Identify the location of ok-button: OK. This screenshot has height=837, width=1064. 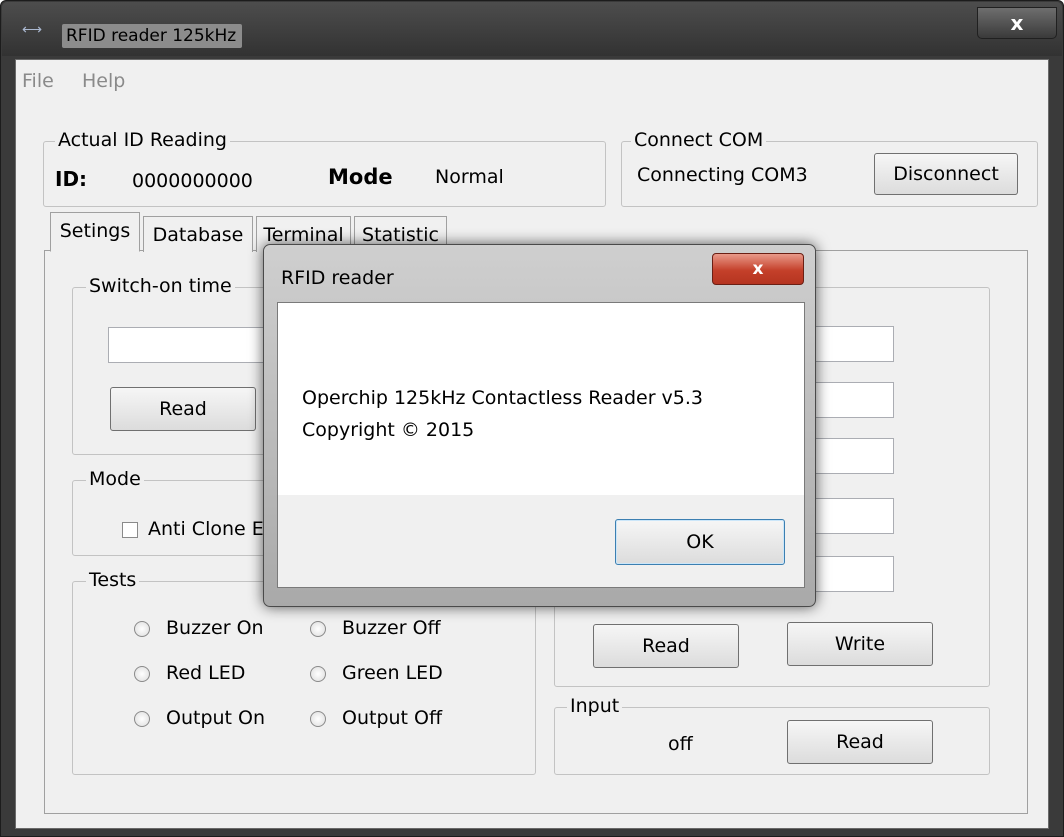
(700, 542).